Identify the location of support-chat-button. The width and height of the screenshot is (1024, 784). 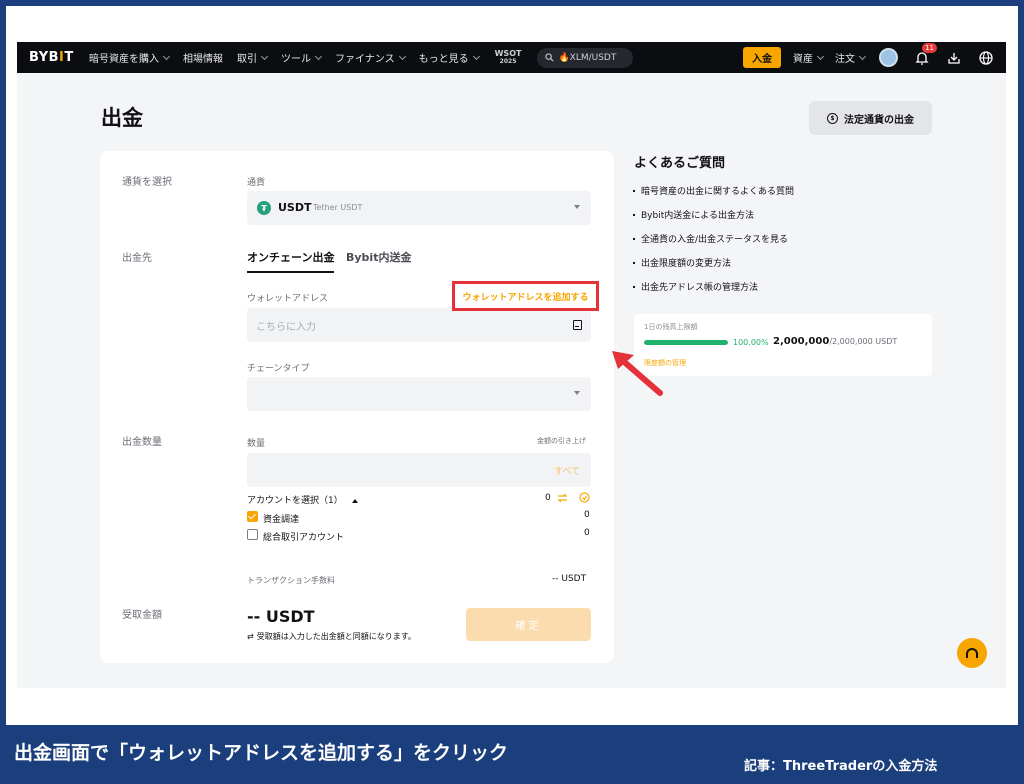
(972, 653).